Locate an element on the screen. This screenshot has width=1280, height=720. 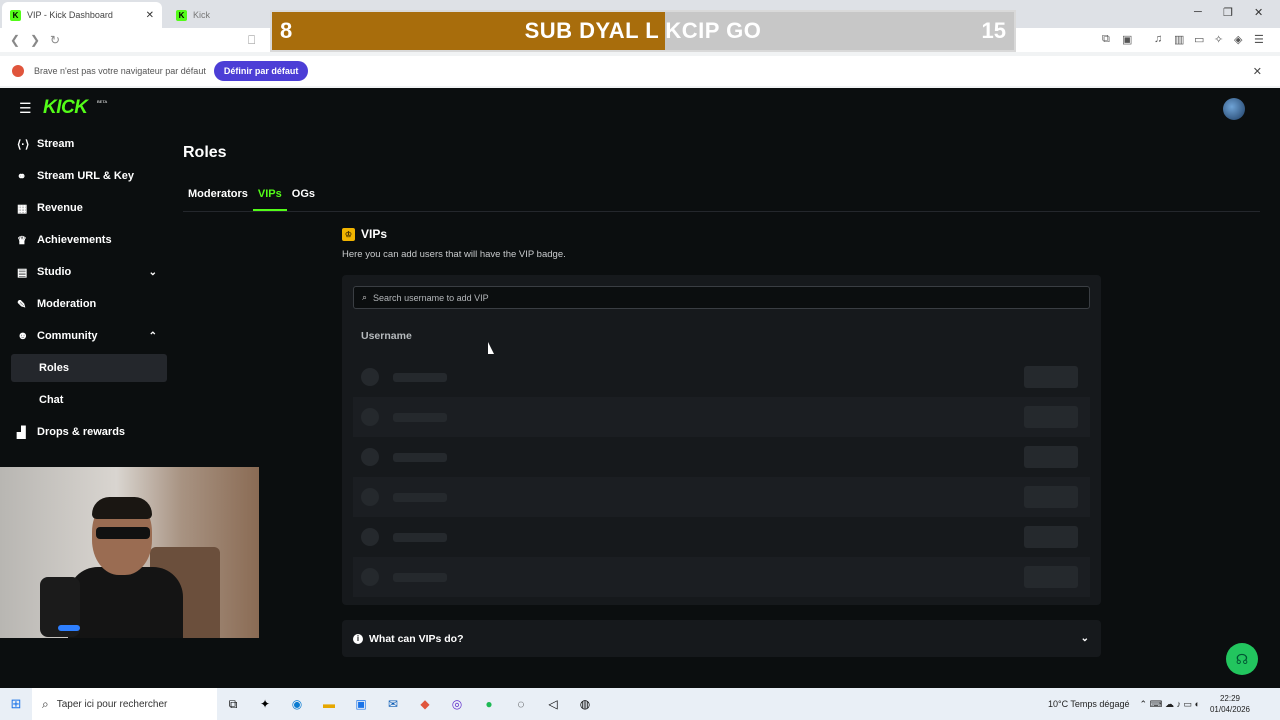
sidebar-item-stream: ⟨·⟩ Stream is located at coordinates (89, 144).